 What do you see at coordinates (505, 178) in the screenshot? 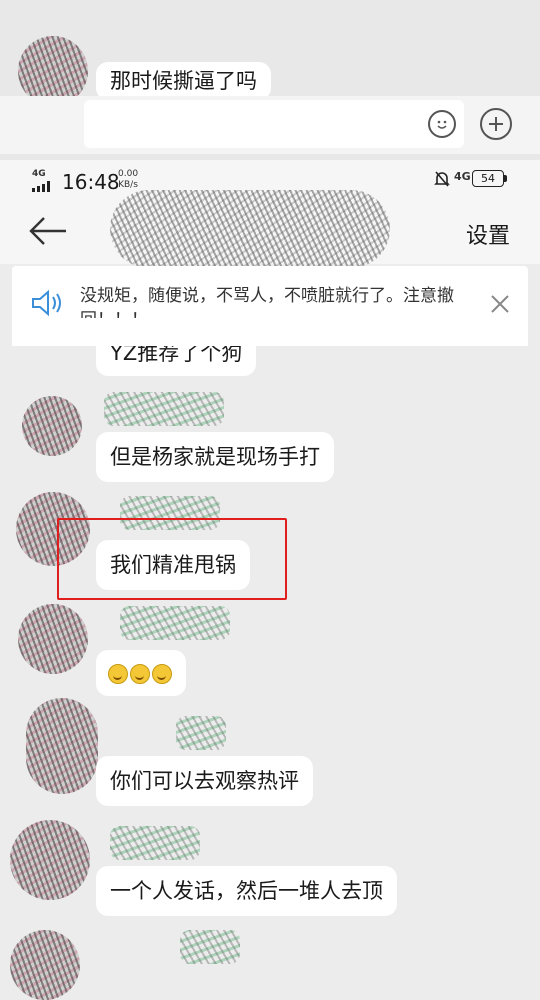
I see `battery-tip` at bounding box center [505, 178].